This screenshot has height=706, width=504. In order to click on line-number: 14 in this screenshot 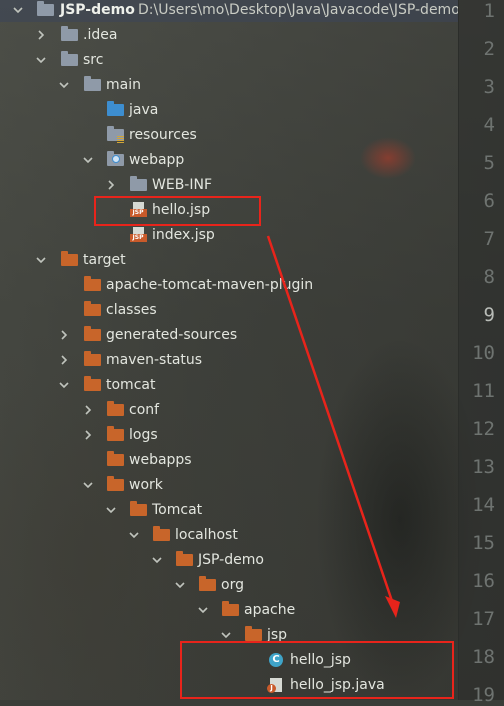, I will do `click(483, 505)`.